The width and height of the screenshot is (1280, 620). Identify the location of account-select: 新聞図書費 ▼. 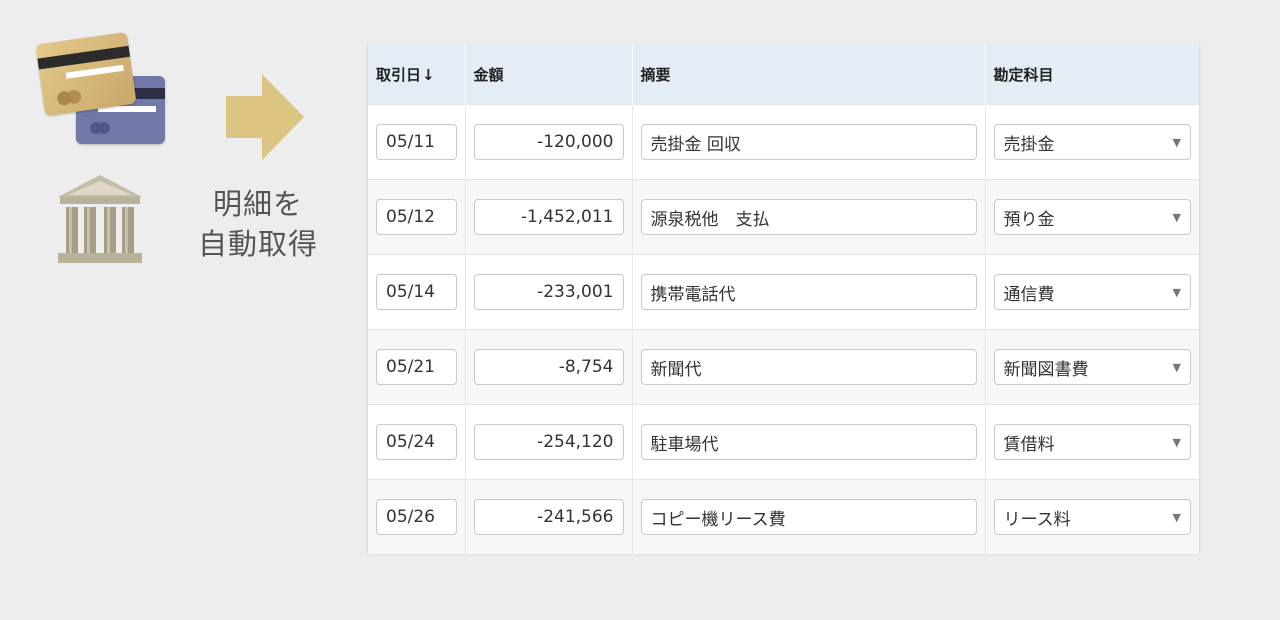
(1092, 367).